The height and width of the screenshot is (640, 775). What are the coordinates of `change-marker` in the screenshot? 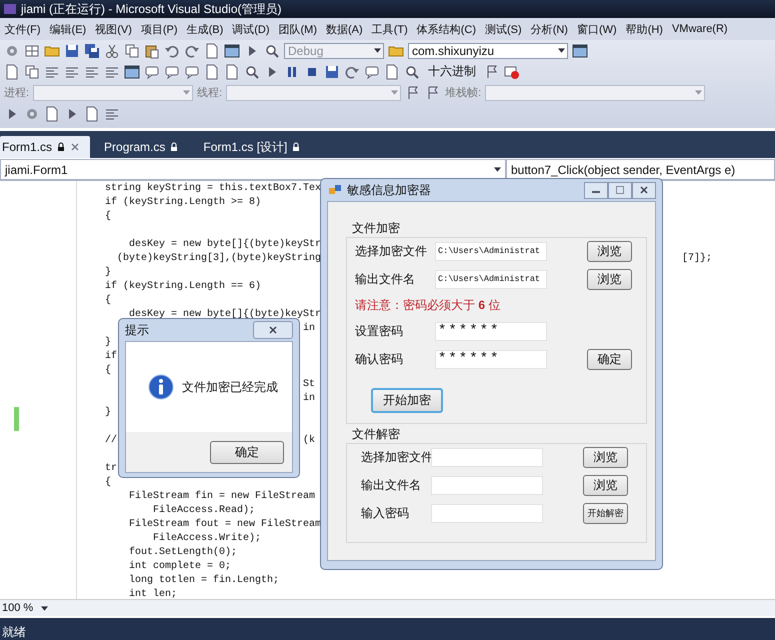 It's located at (16, 419).